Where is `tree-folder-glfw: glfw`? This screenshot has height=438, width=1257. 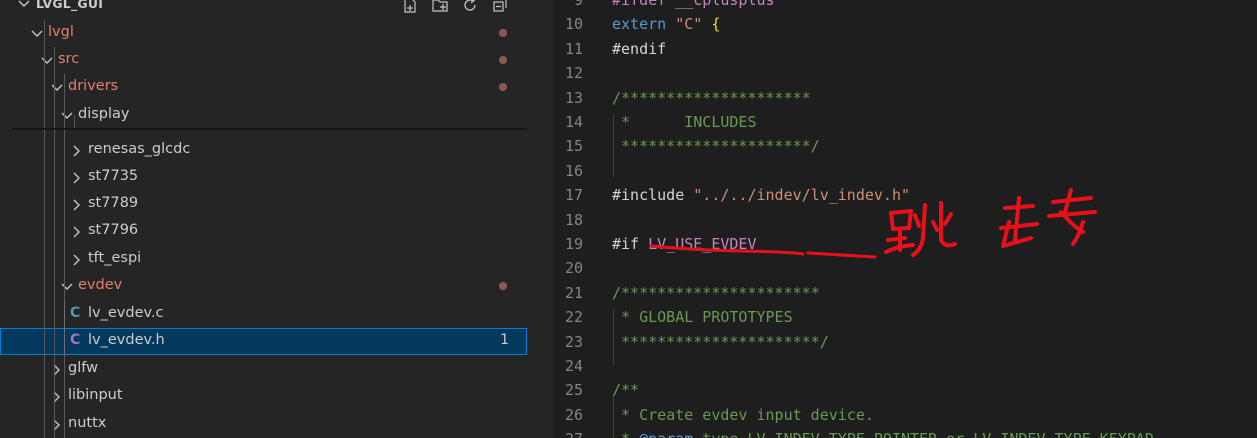
tree-folder-glfw: glfw is located at coordinates (263, 369).